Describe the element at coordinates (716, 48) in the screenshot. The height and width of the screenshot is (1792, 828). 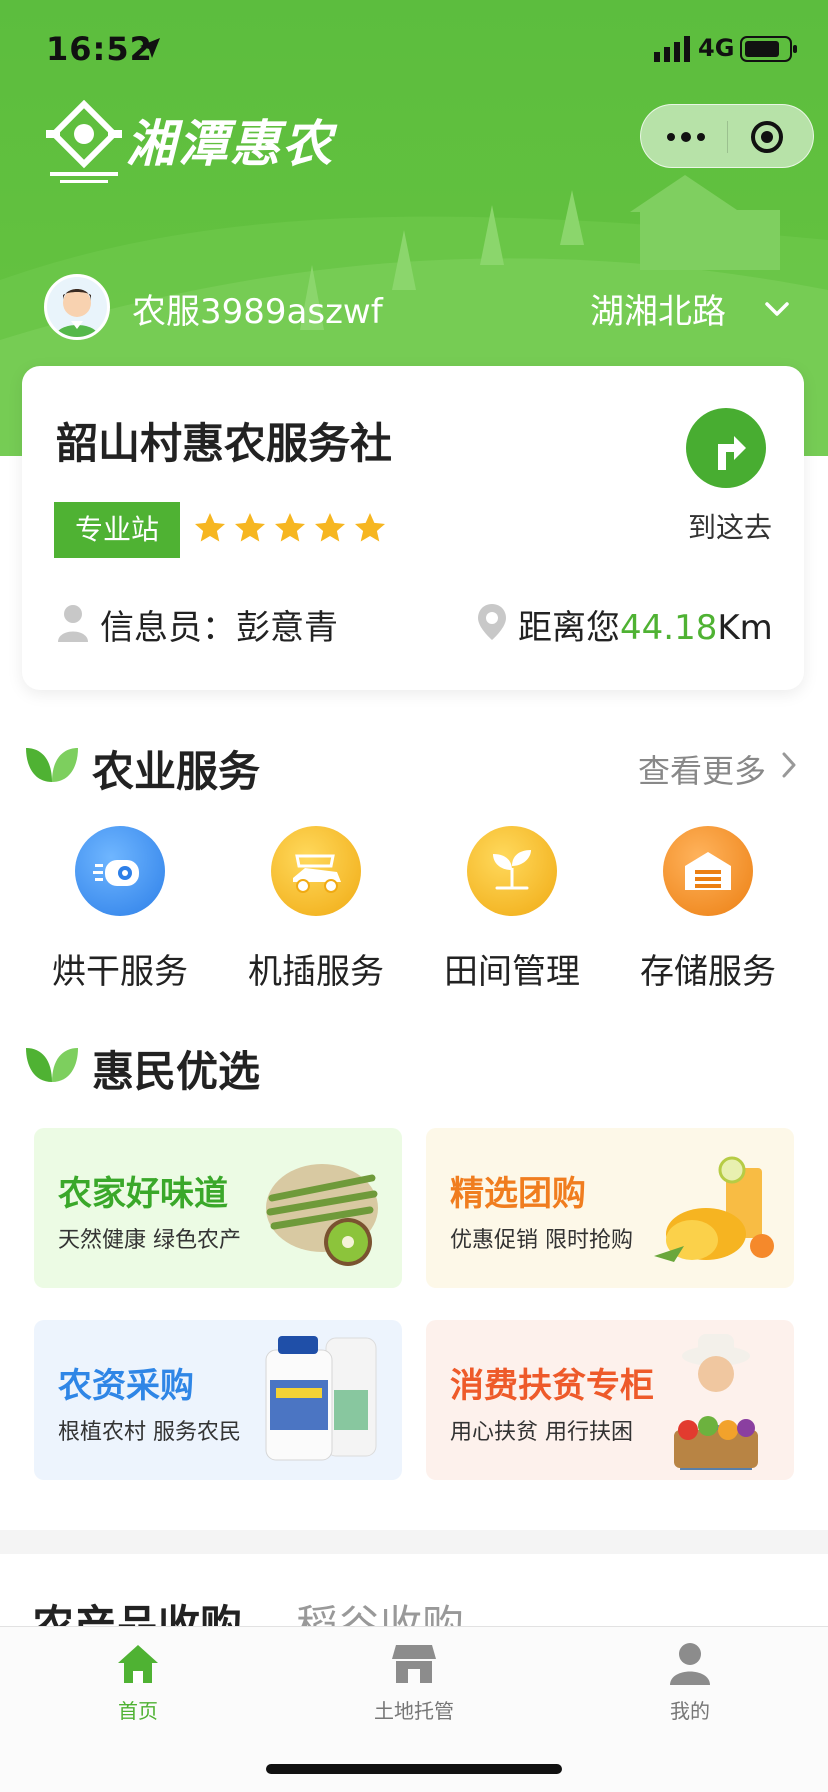
I see `network-type: 4G` at that location.